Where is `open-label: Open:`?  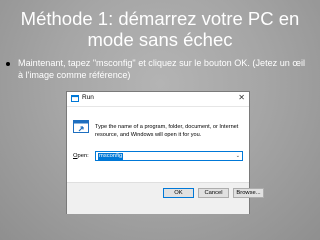
open-label: Open: is located at coordinates (81, 156).